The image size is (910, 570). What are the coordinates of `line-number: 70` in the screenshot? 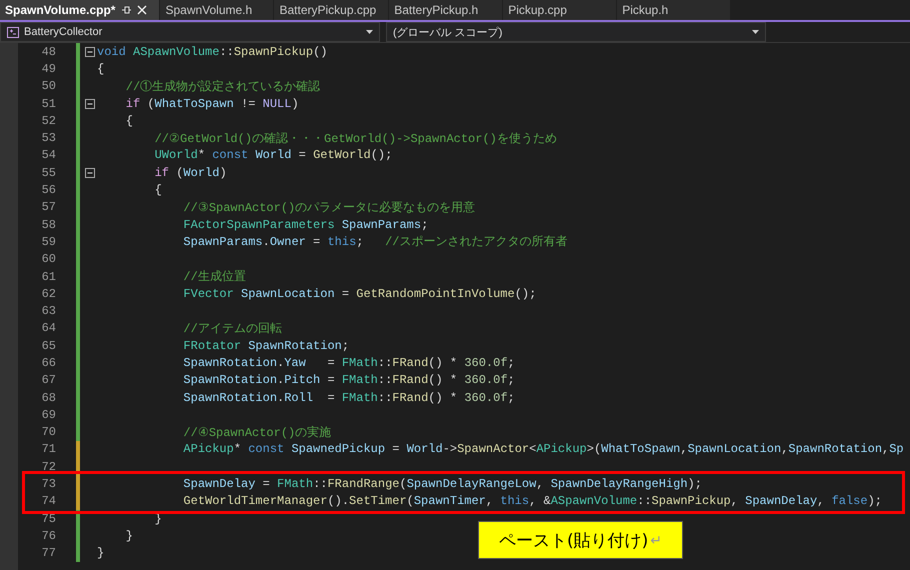 It's located at (48, 432).